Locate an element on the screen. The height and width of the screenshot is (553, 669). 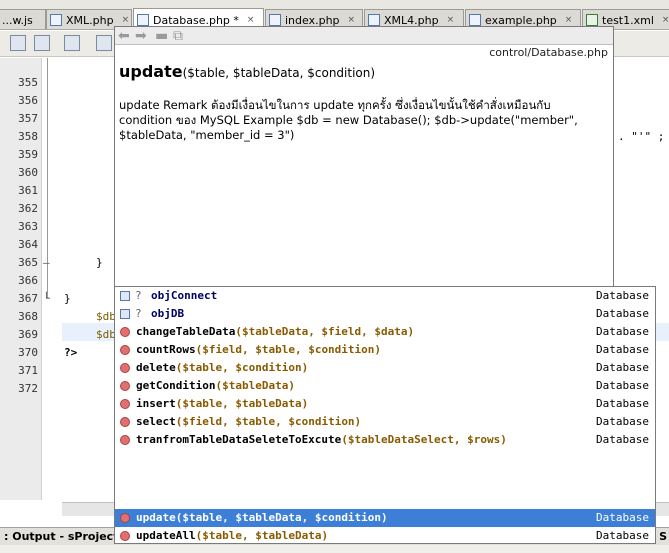
completion-name: objConnect is located at coordinates (184, 295).